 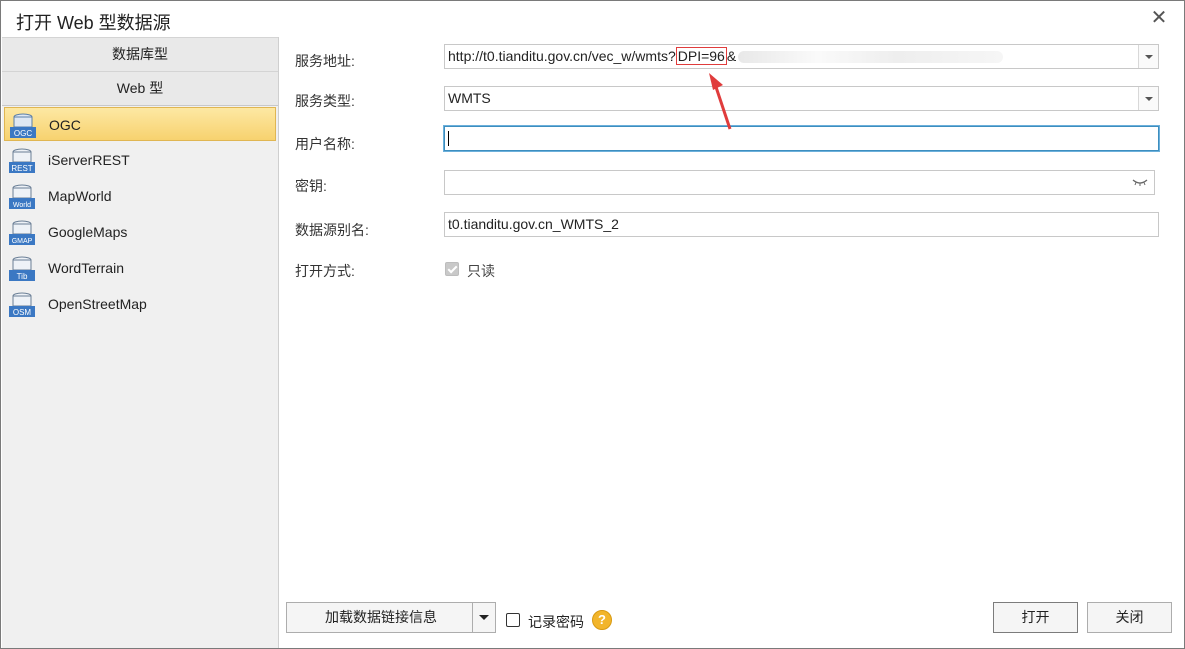 I want to click on sidebar-item-openstreetmap: OSM OpenStreetMap, so click(x=140, y=304).